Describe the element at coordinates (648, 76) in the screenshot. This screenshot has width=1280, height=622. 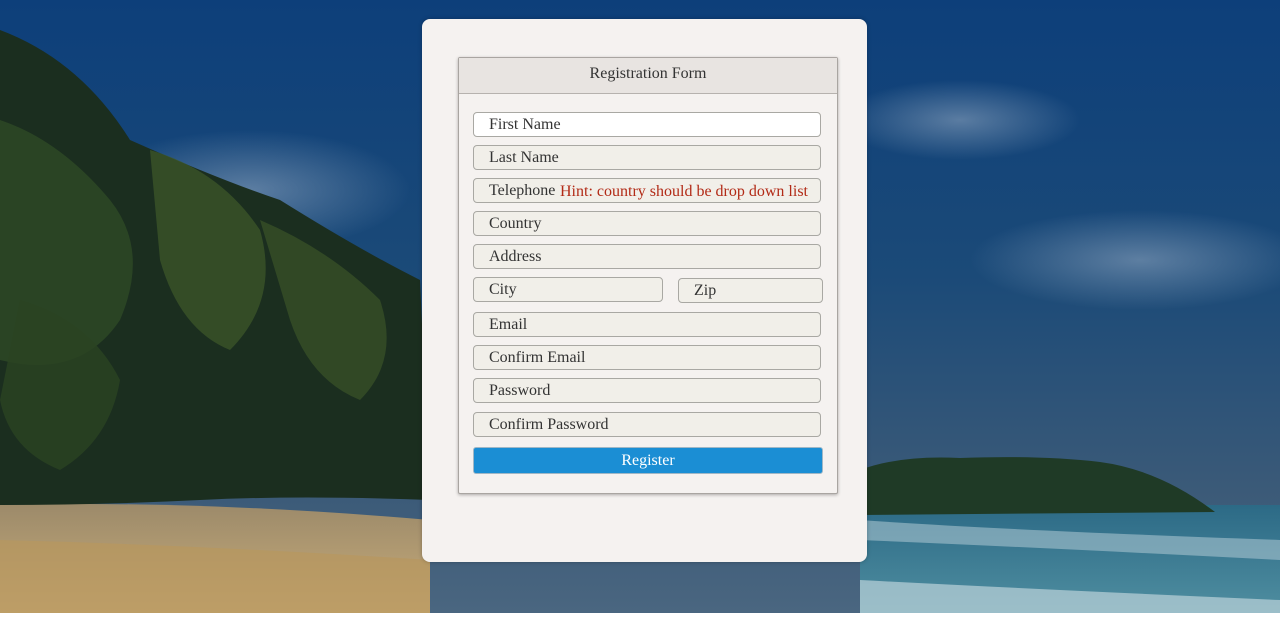
I see `form-title: Registration Form` at that location.